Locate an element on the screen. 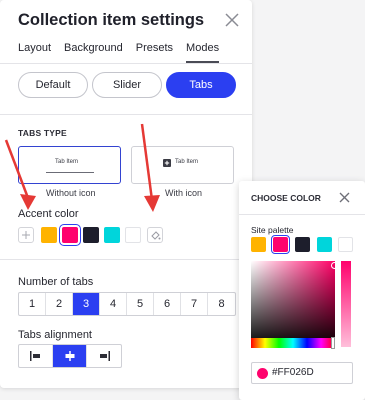 The width and height of the screenshot is (365, 400). color-picker-handle is located at coordinates (334, 265).